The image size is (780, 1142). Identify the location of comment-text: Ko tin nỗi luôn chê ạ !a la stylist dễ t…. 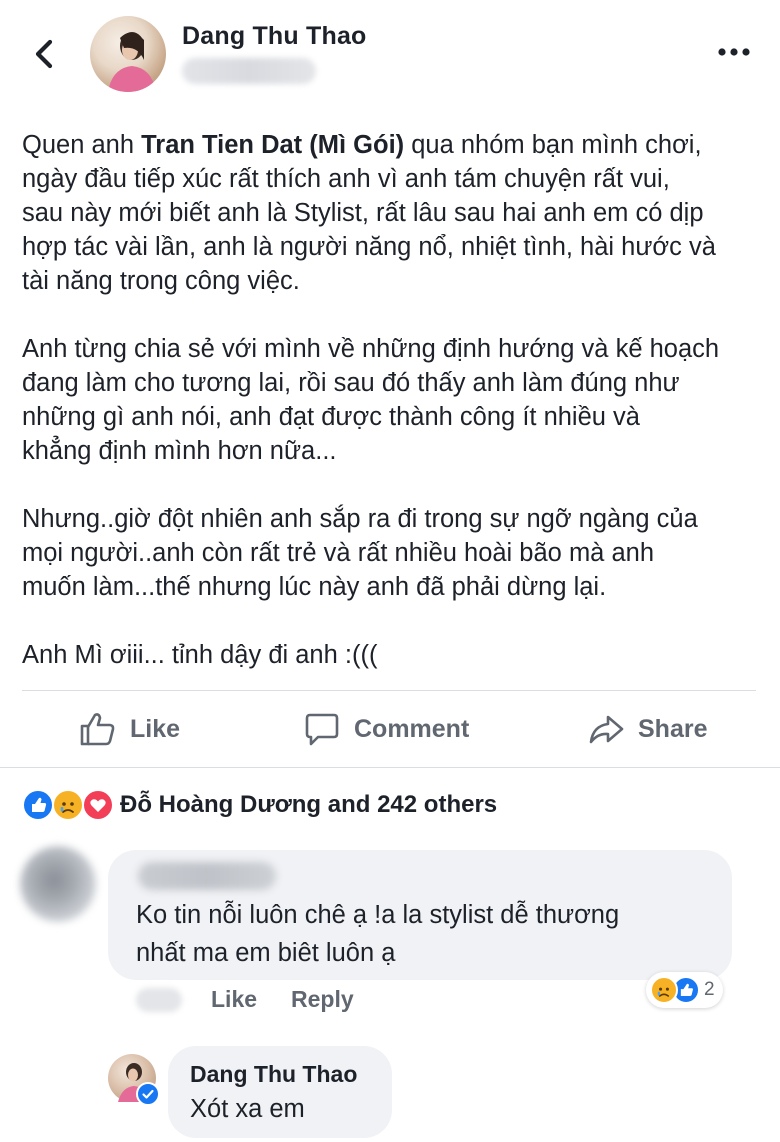
(378, 934).